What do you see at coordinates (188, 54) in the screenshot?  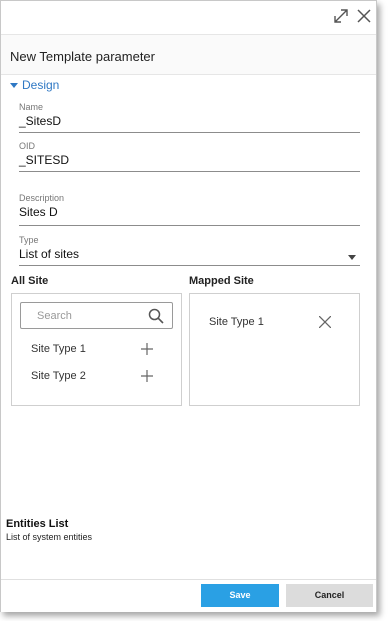 I see `dialog-header: New Template parameter` at bounding box center [188, 54].